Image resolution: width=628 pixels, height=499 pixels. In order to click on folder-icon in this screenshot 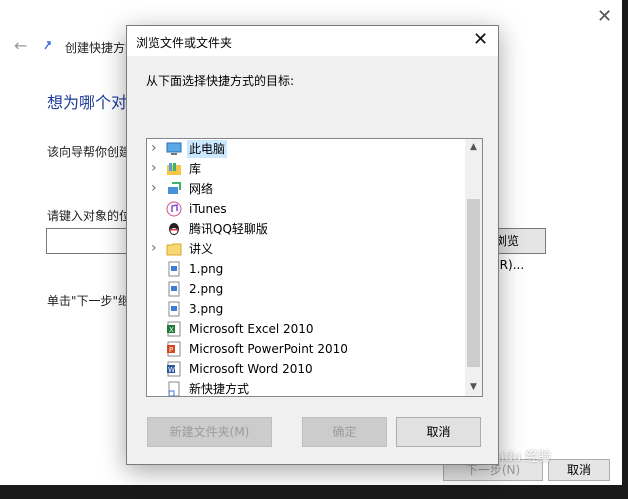, I will do `click(174, 249)`.